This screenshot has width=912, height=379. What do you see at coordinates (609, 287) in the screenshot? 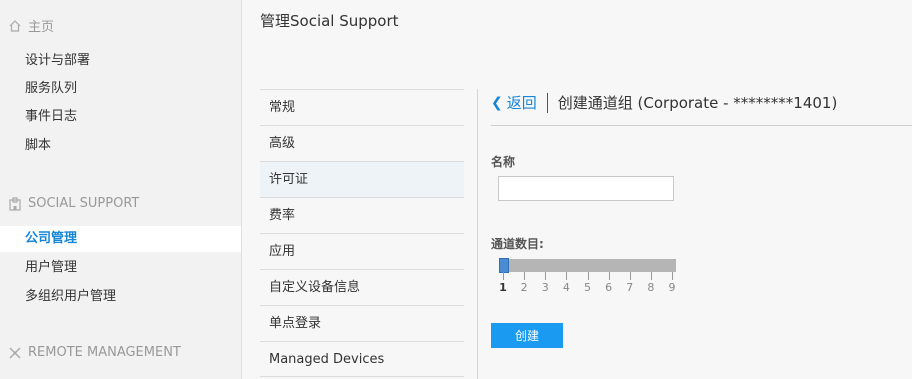
I see `slider-tick-label: 6` at bounding box center [609, 287].